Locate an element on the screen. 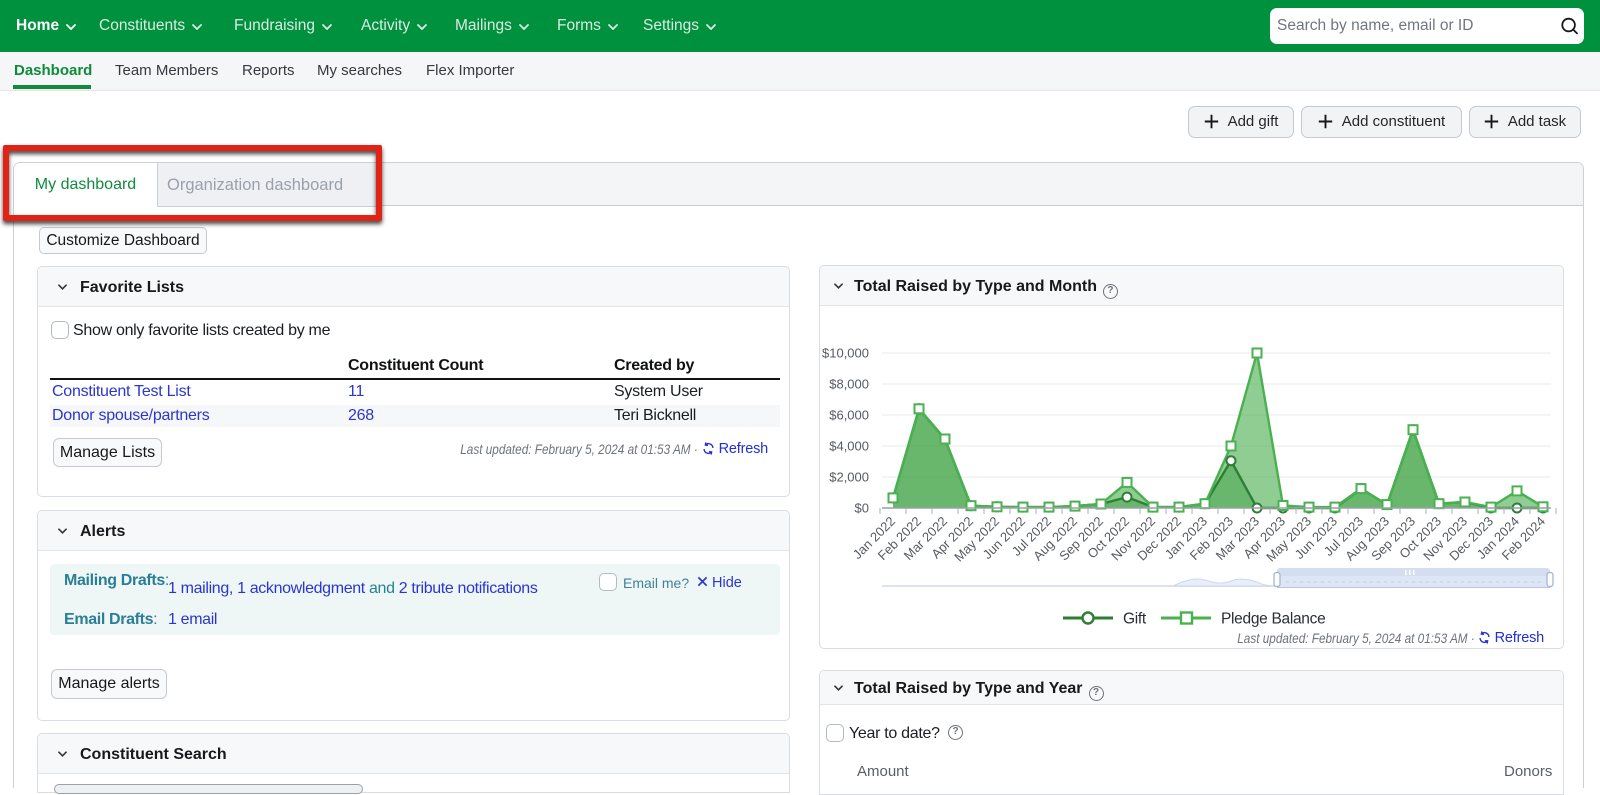  svg-text: $8,000 is located at coordinates (849, 384).